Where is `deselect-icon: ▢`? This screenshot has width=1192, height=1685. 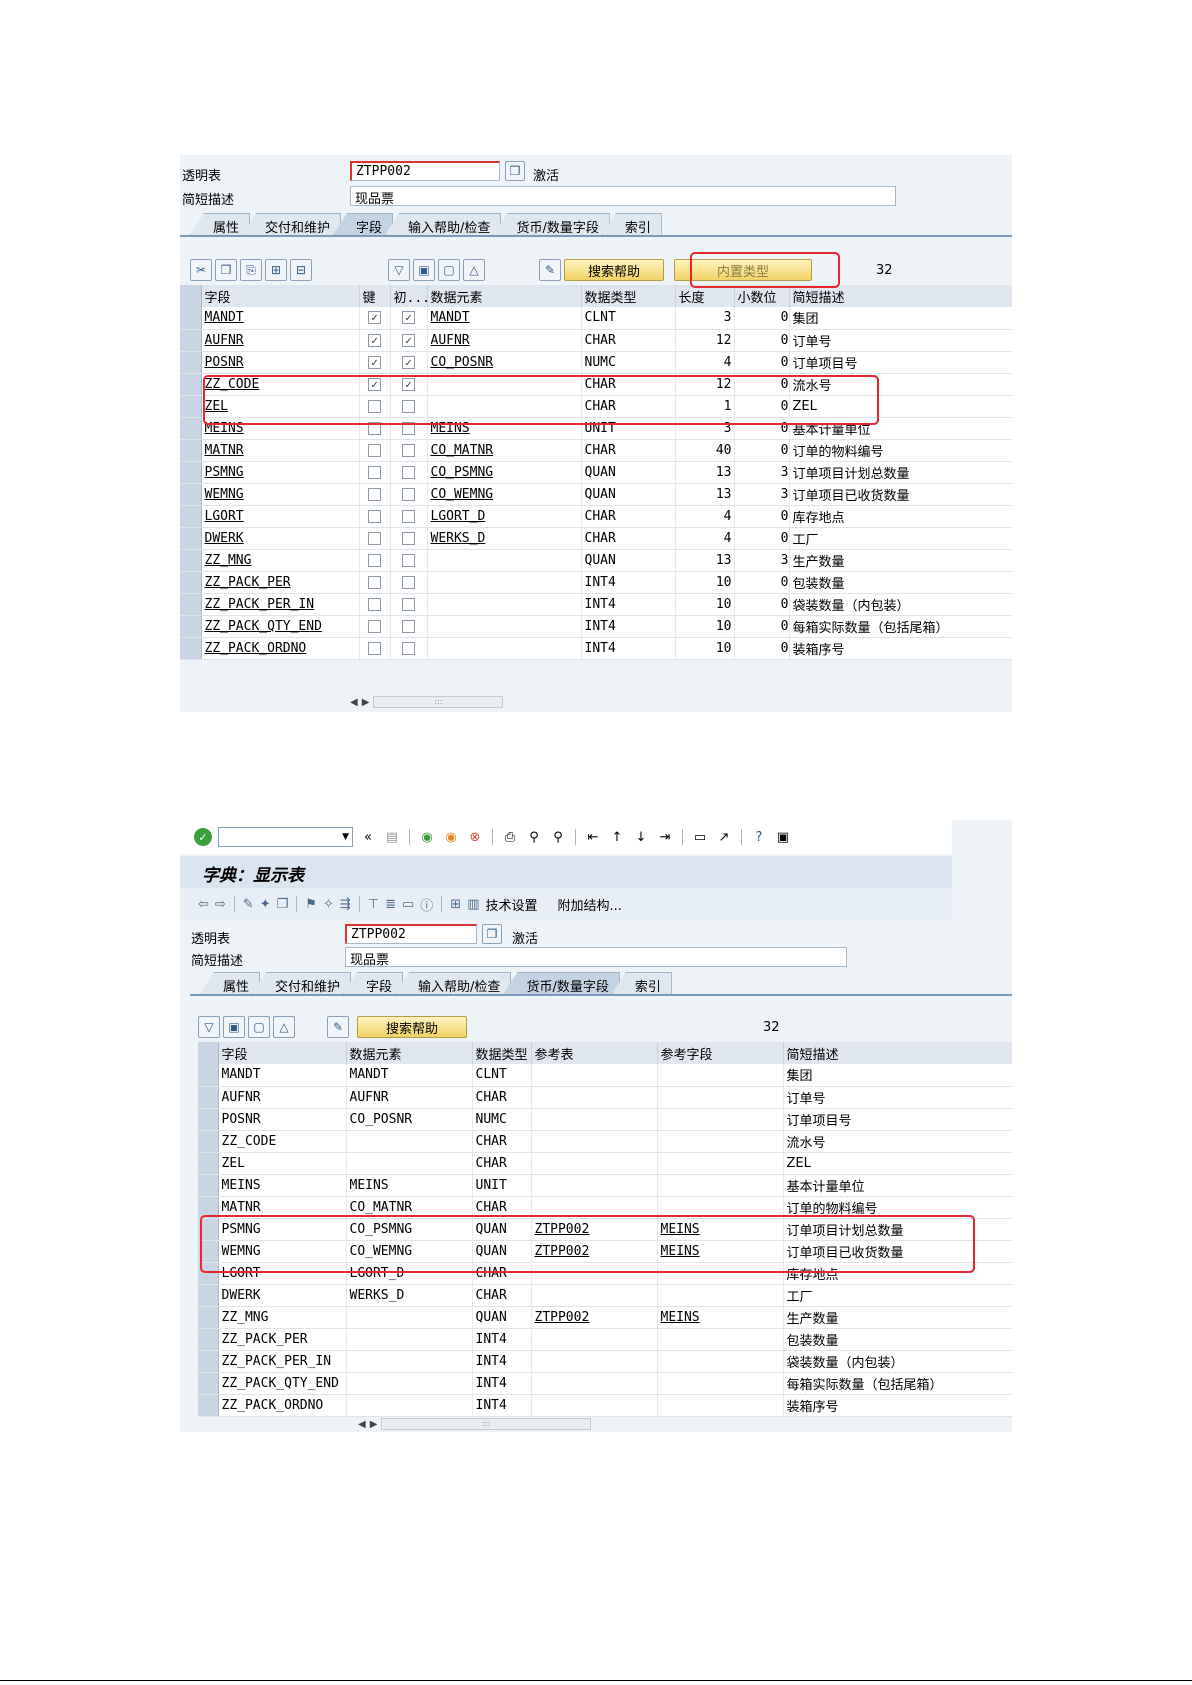 deselect-icon: ▢ is located at coordinates (259, 1027).